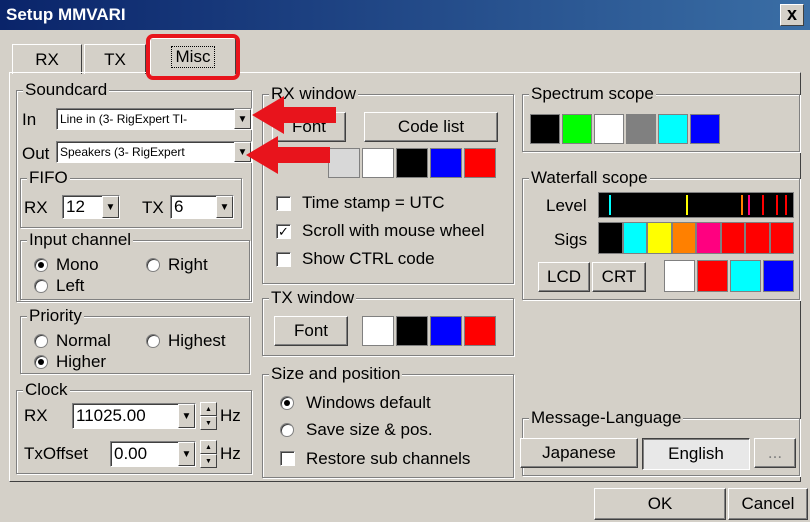 The width and height of the screenshot is (810, 522). I want to click on txoffset-spinner: ▲ ▼, so click(208, 454).